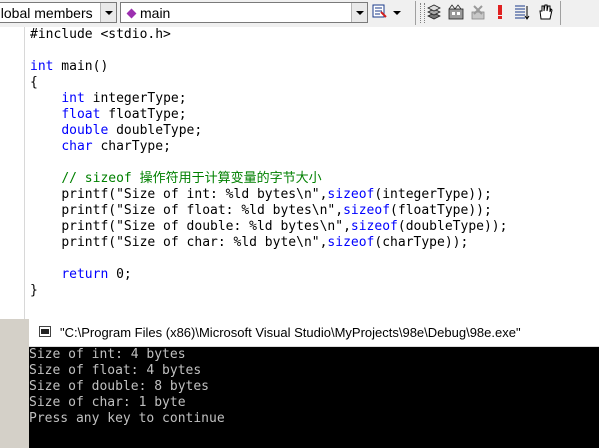 This screenshot has height=448, width=599. Describe the element at coordinates (135, 98) in the screenshot. I see `code-text: integerType;` at that location.